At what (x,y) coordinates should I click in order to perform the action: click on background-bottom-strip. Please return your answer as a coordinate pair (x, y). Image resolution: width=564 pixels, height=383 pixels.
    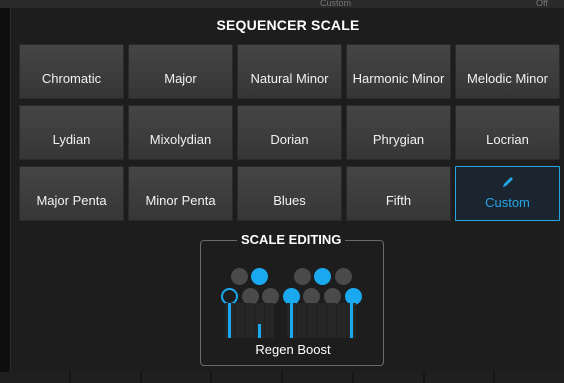
    Looking at the image, I should click on (282, 377).